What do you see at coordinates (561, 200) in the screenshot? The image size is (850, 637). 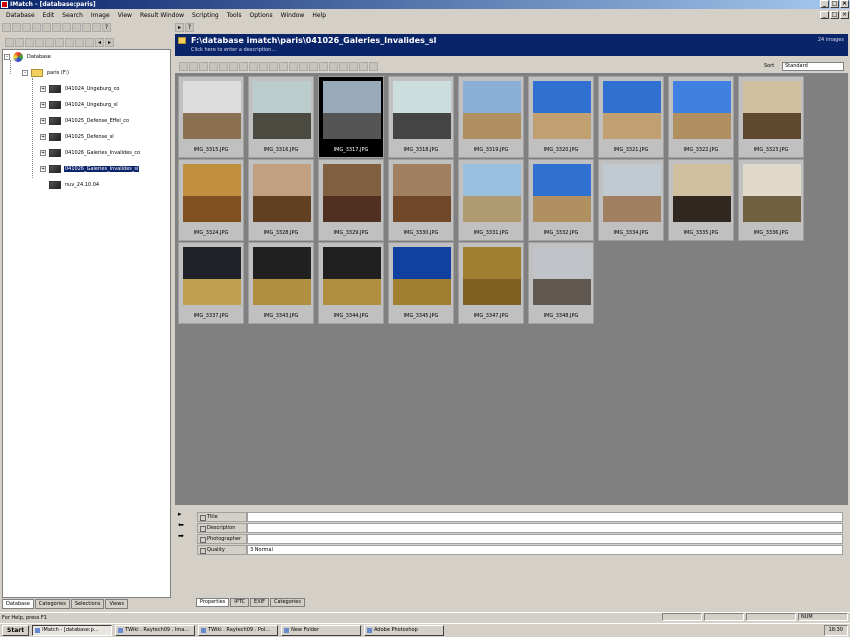 I see `thumbnail: IMG_3332.JPG` at bounding box center [561, 200].